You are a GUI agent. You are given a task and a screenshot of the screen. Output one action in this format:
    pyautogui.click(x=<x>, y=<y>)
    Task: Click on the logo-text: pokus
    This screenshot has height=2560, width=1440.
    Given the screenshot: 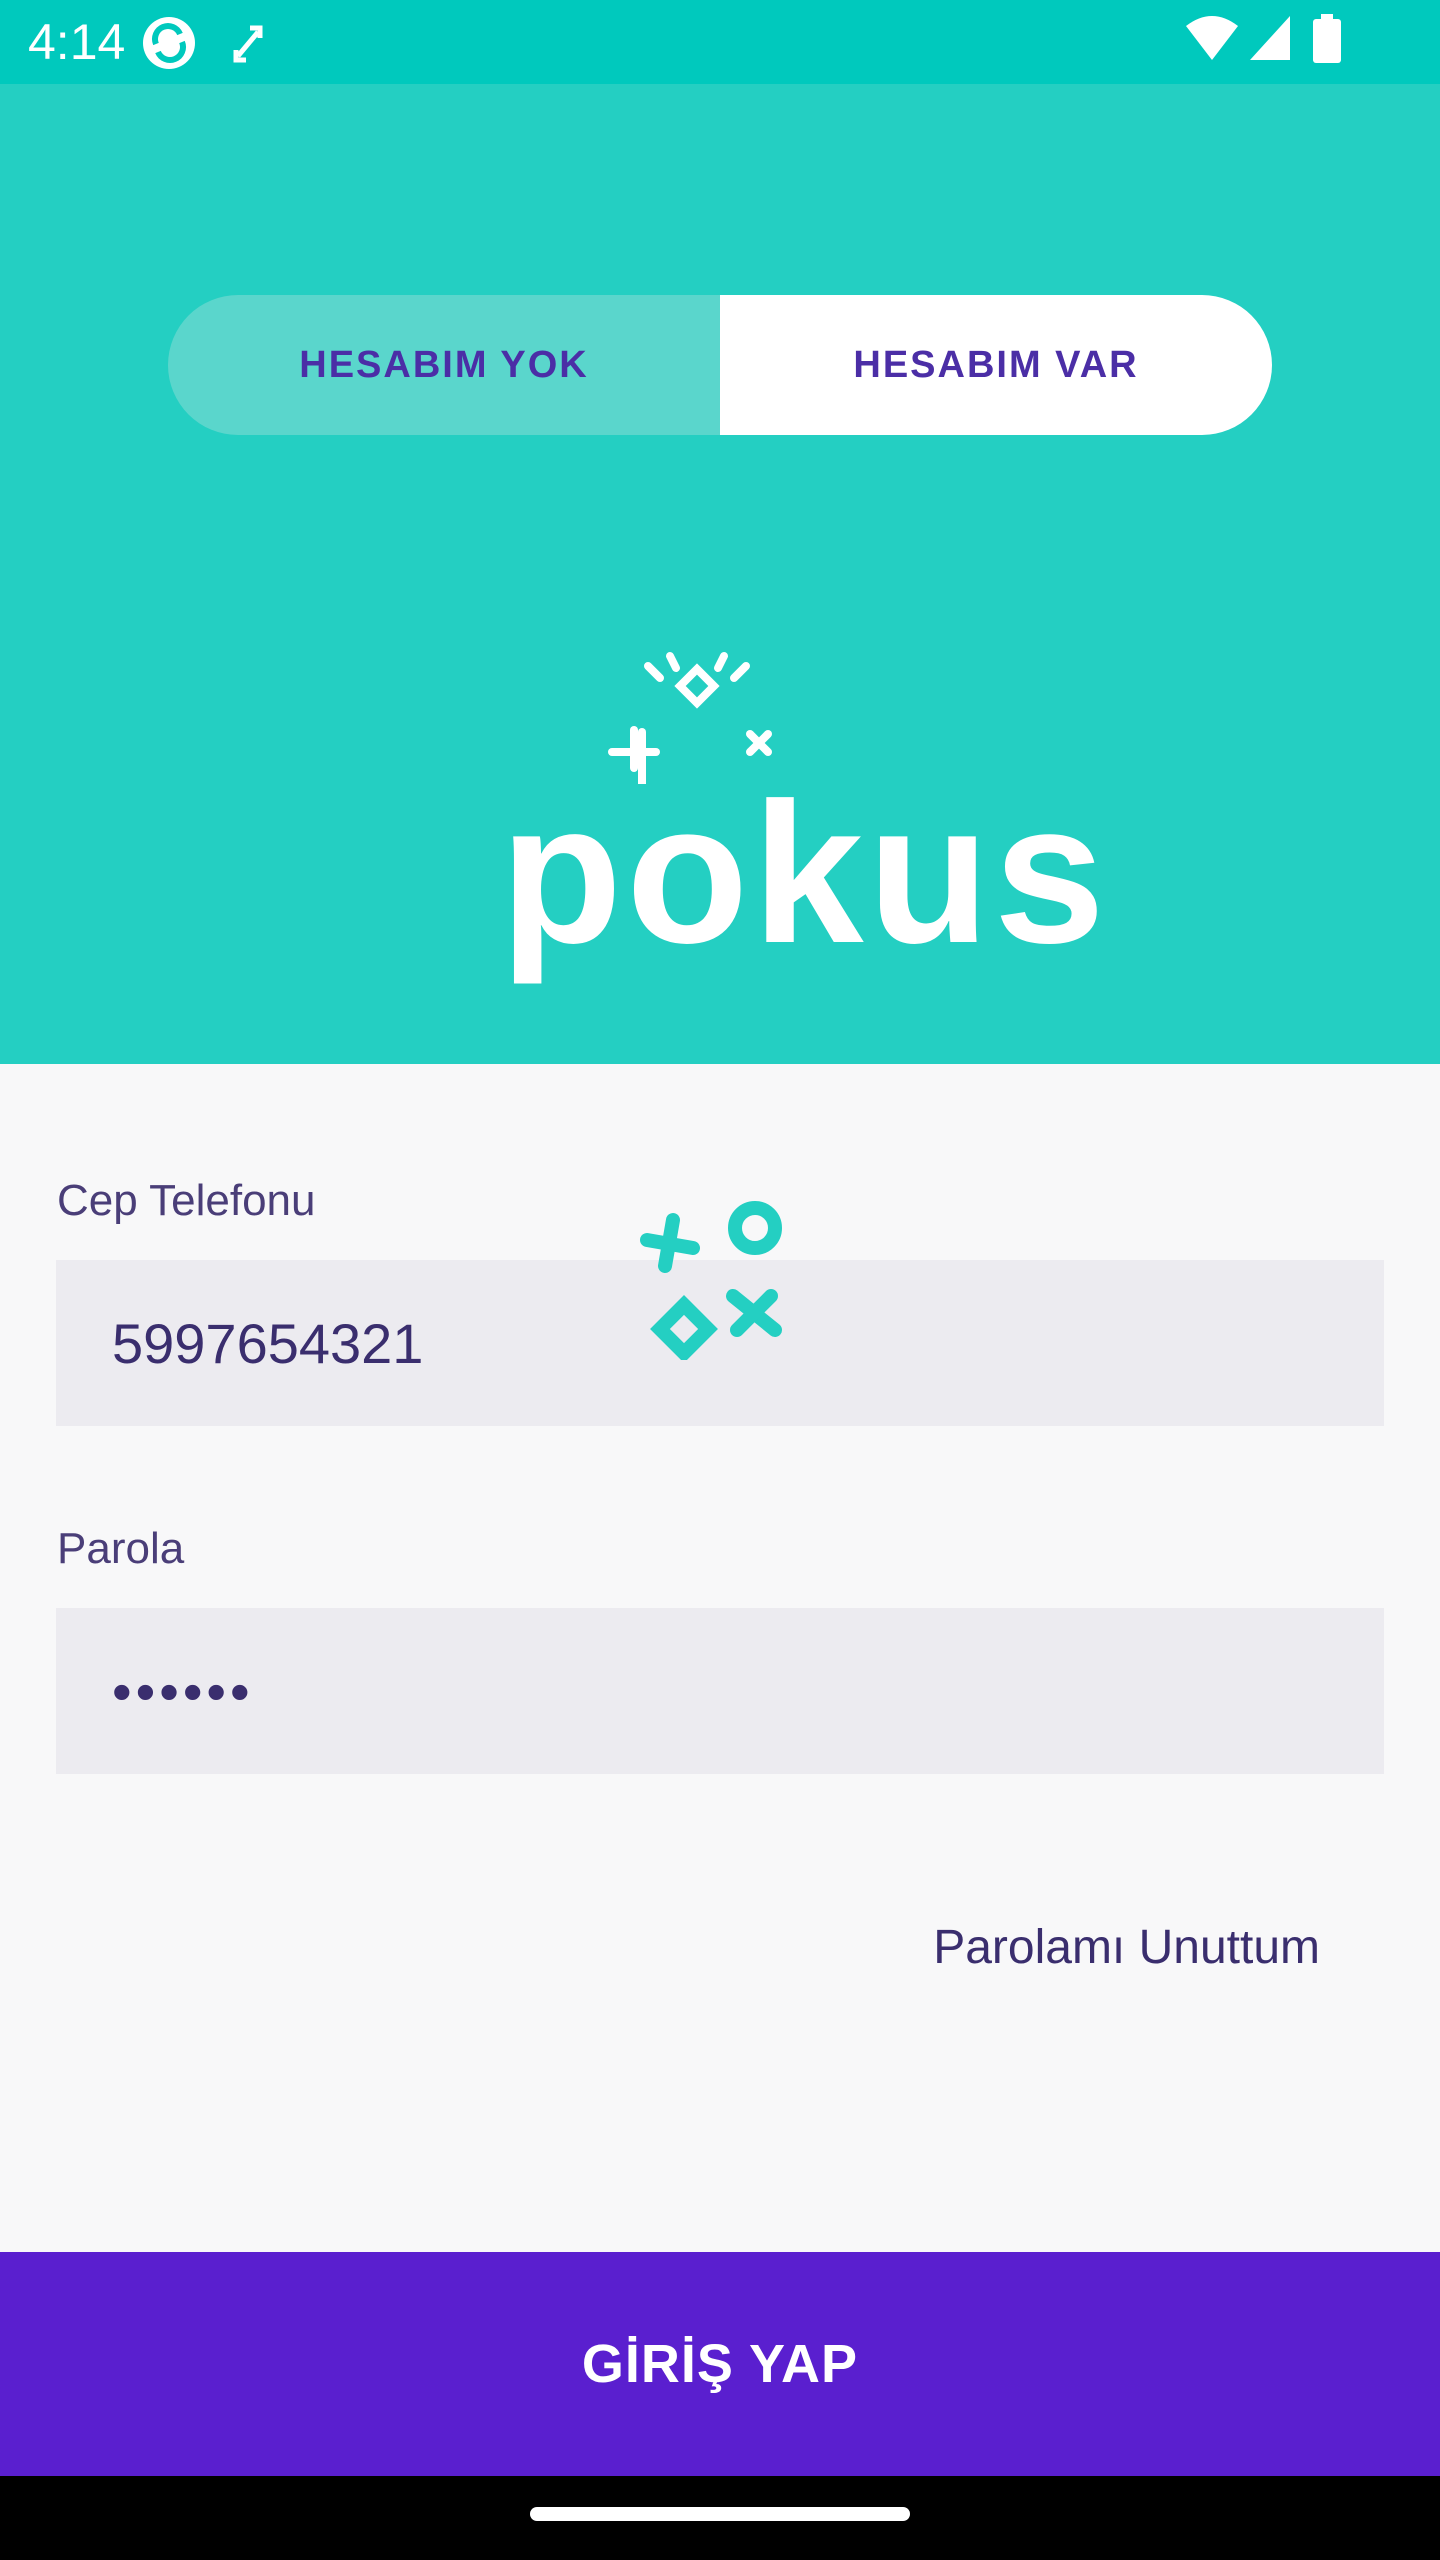 What is the action you would take?
    pyautogui.click(x=804, y=873)
    